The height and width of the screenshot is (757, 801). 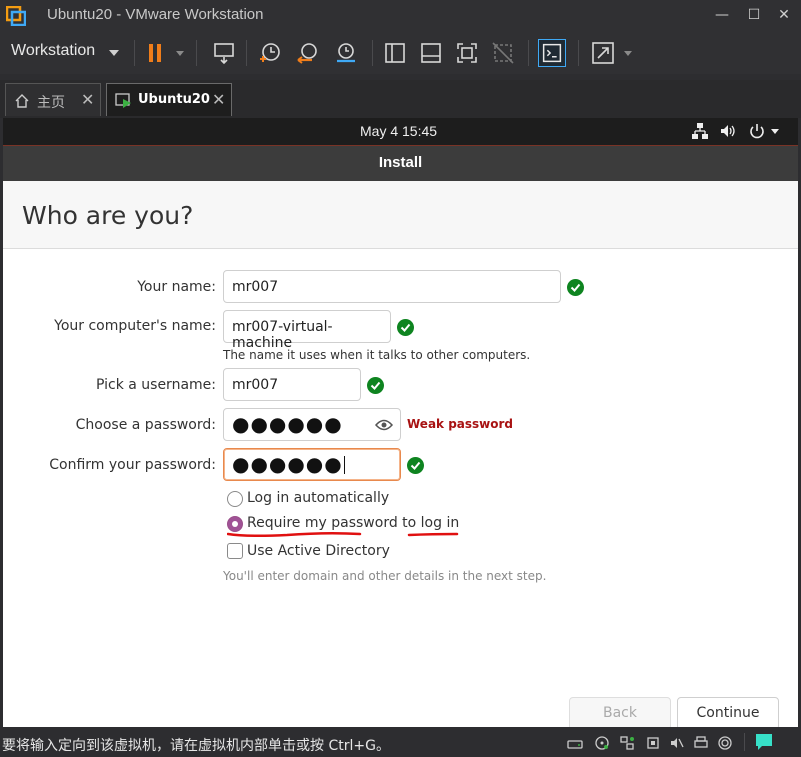 I want to click on password-input: ●●●●●●, so click(x=312, y=424).